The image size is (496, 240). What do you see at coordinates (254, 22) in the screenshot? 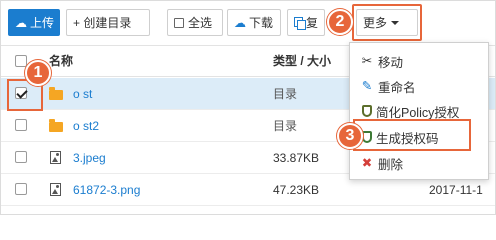
I see `download-button: ☁ 下载` at bounding box center [254, 22].